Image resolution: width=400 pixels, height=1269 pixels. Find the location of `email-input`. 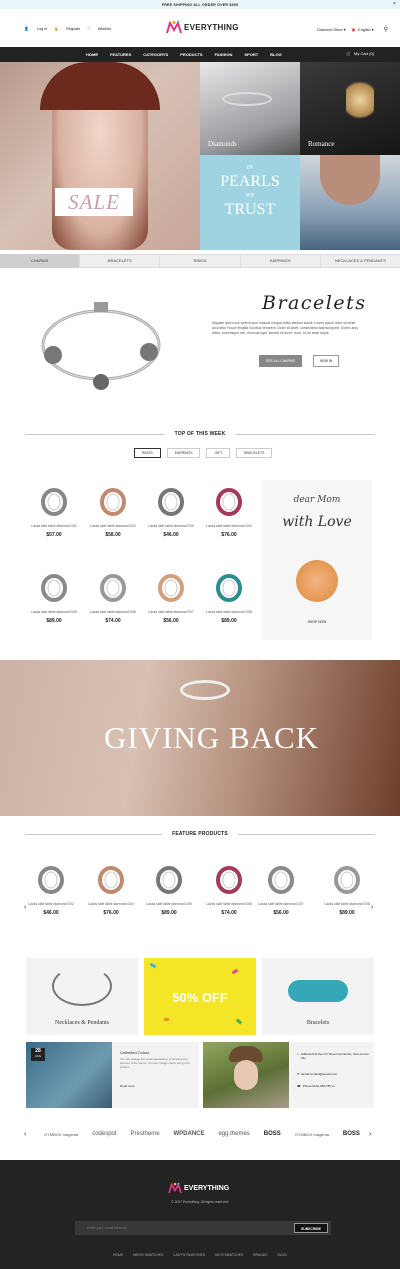

email-input is located at coordinates (180, 1228).